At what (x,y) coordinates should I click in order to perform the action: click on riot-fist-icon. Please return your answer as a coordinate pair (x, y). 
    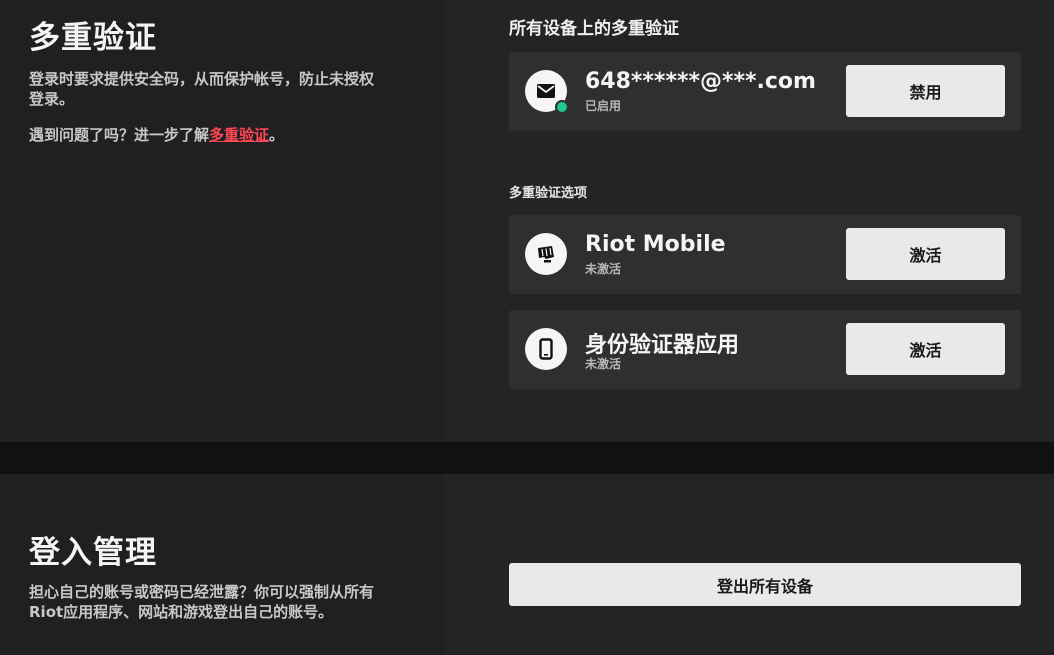
    Looking at the image, I should click on (546, 254).